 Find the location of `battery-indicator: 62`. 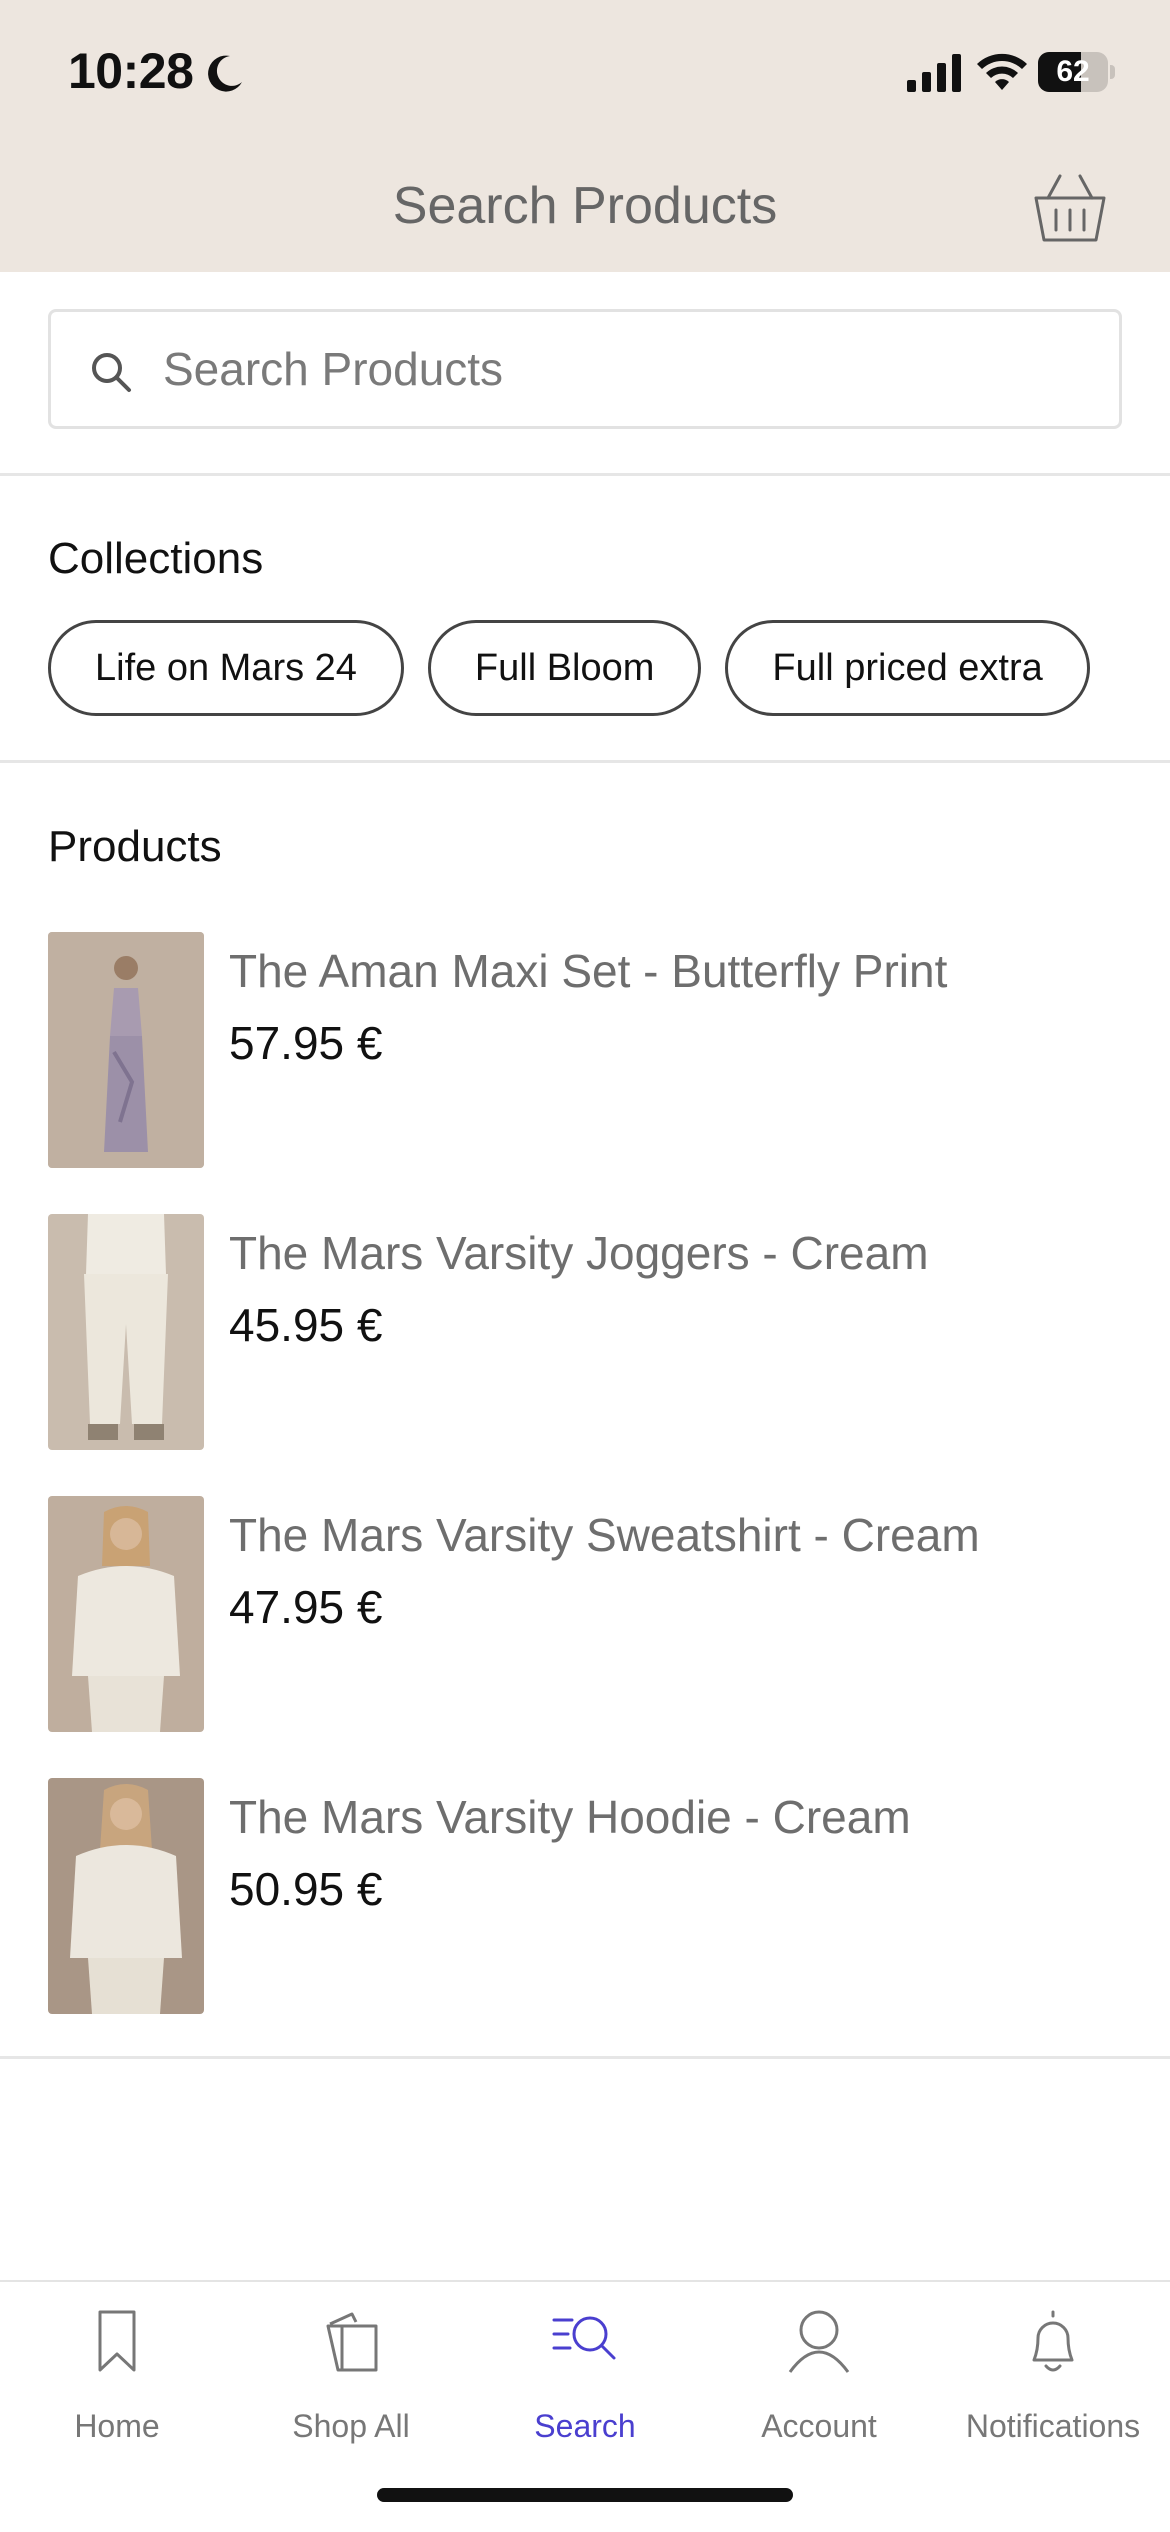

battery-indicator: 62 is located at coordinates (1076, 72).